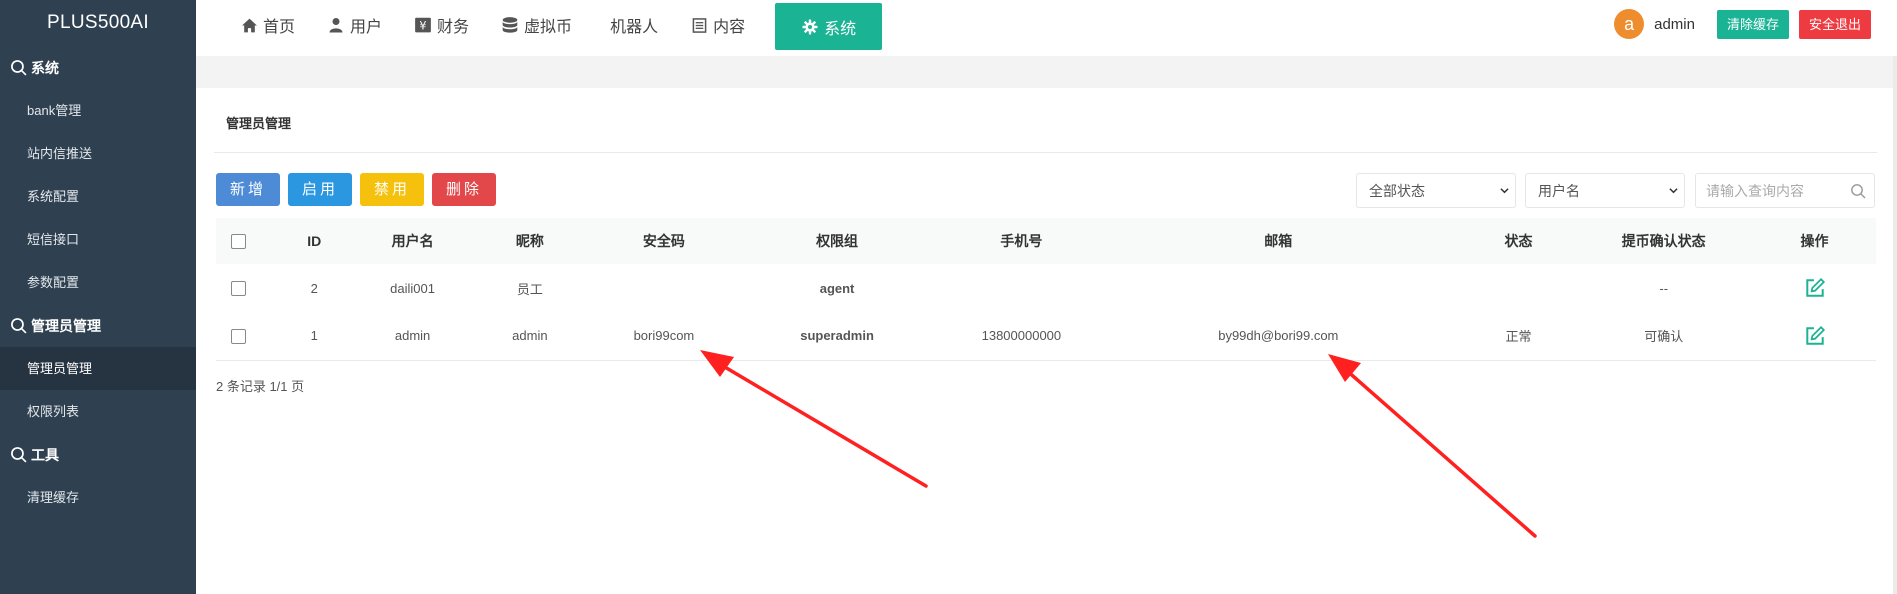 The width and height of the screenshot is (1897, 594). What do you see at coordinates (1664, 288) in the screenshot?
I see `cell-confirm-status: --` at bounding box center [1664, 288].